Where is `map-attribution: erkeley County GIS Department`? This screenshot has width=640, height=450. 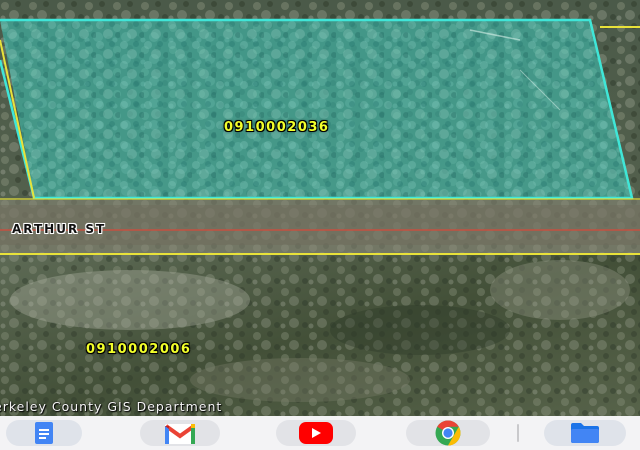
map-attribution: erkeley County GIS Department is located at coordinates (111, 406).